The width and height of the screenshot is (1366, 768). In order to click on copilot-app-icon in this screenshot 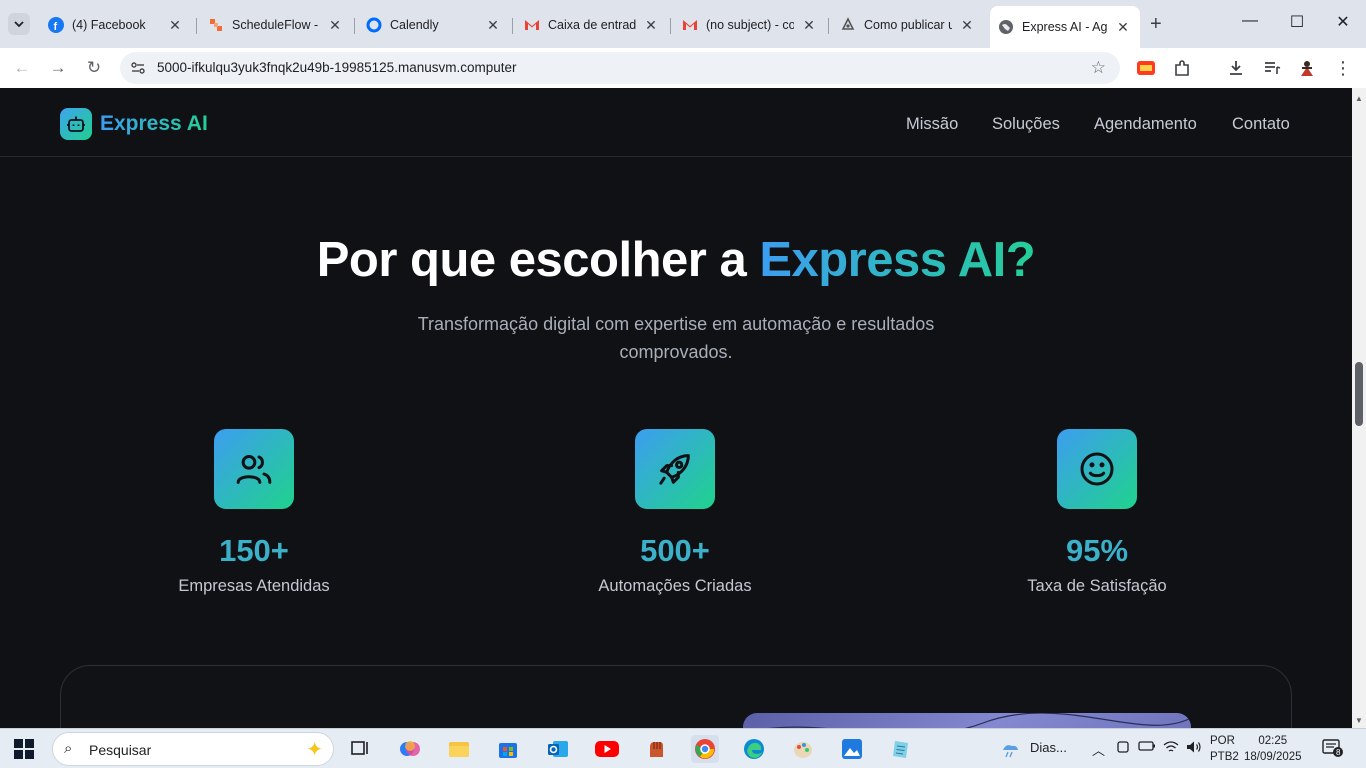, I will do `click(410, 749)`.